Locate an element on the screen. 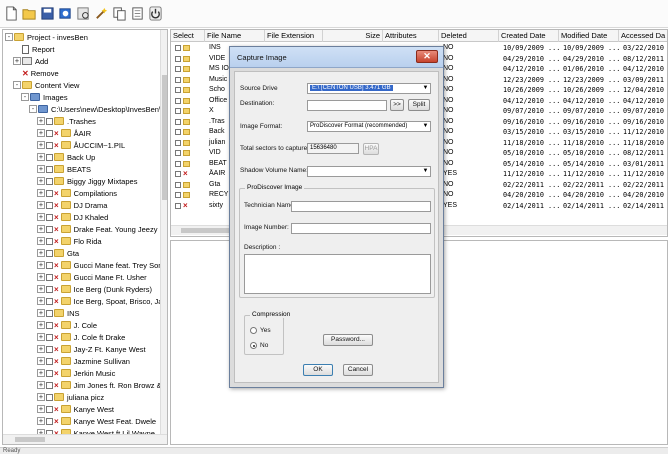 This screenshot has width=668, height=454. source-drive-select: E:\ [CENTON USB] 3.471 GB ▼ is located at coordinates (369, 88).